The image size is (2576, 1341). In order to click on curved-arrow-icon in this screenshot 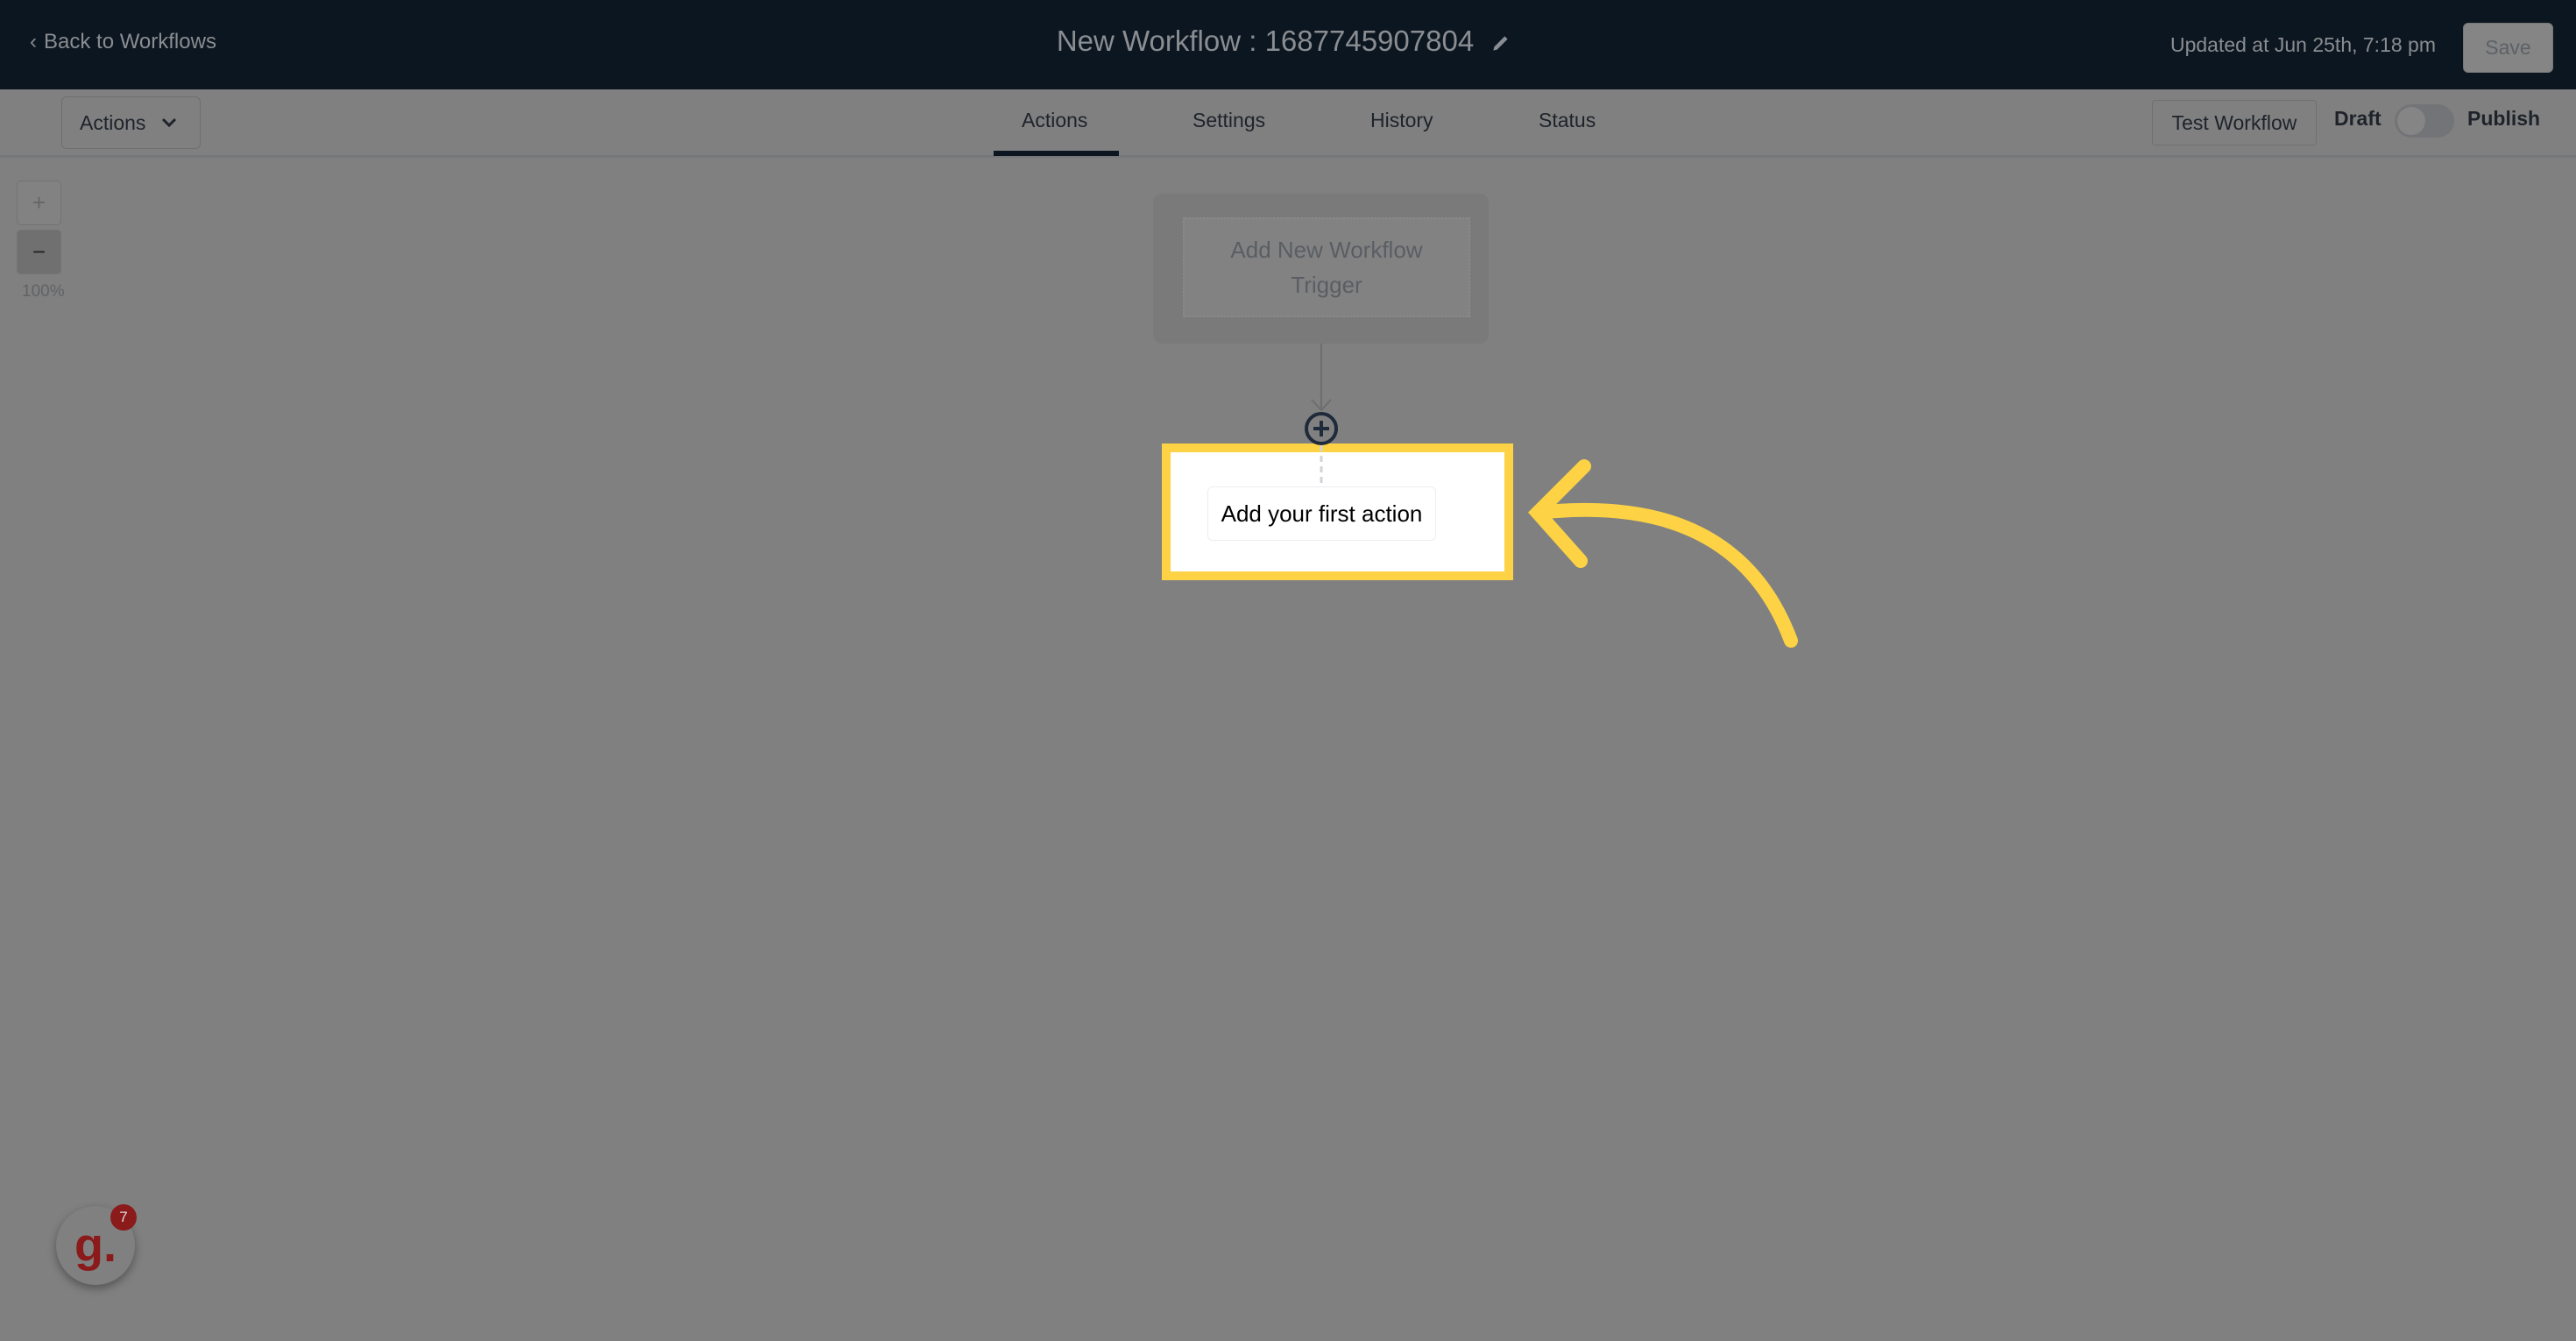, I will do `click(1663, 553)`.